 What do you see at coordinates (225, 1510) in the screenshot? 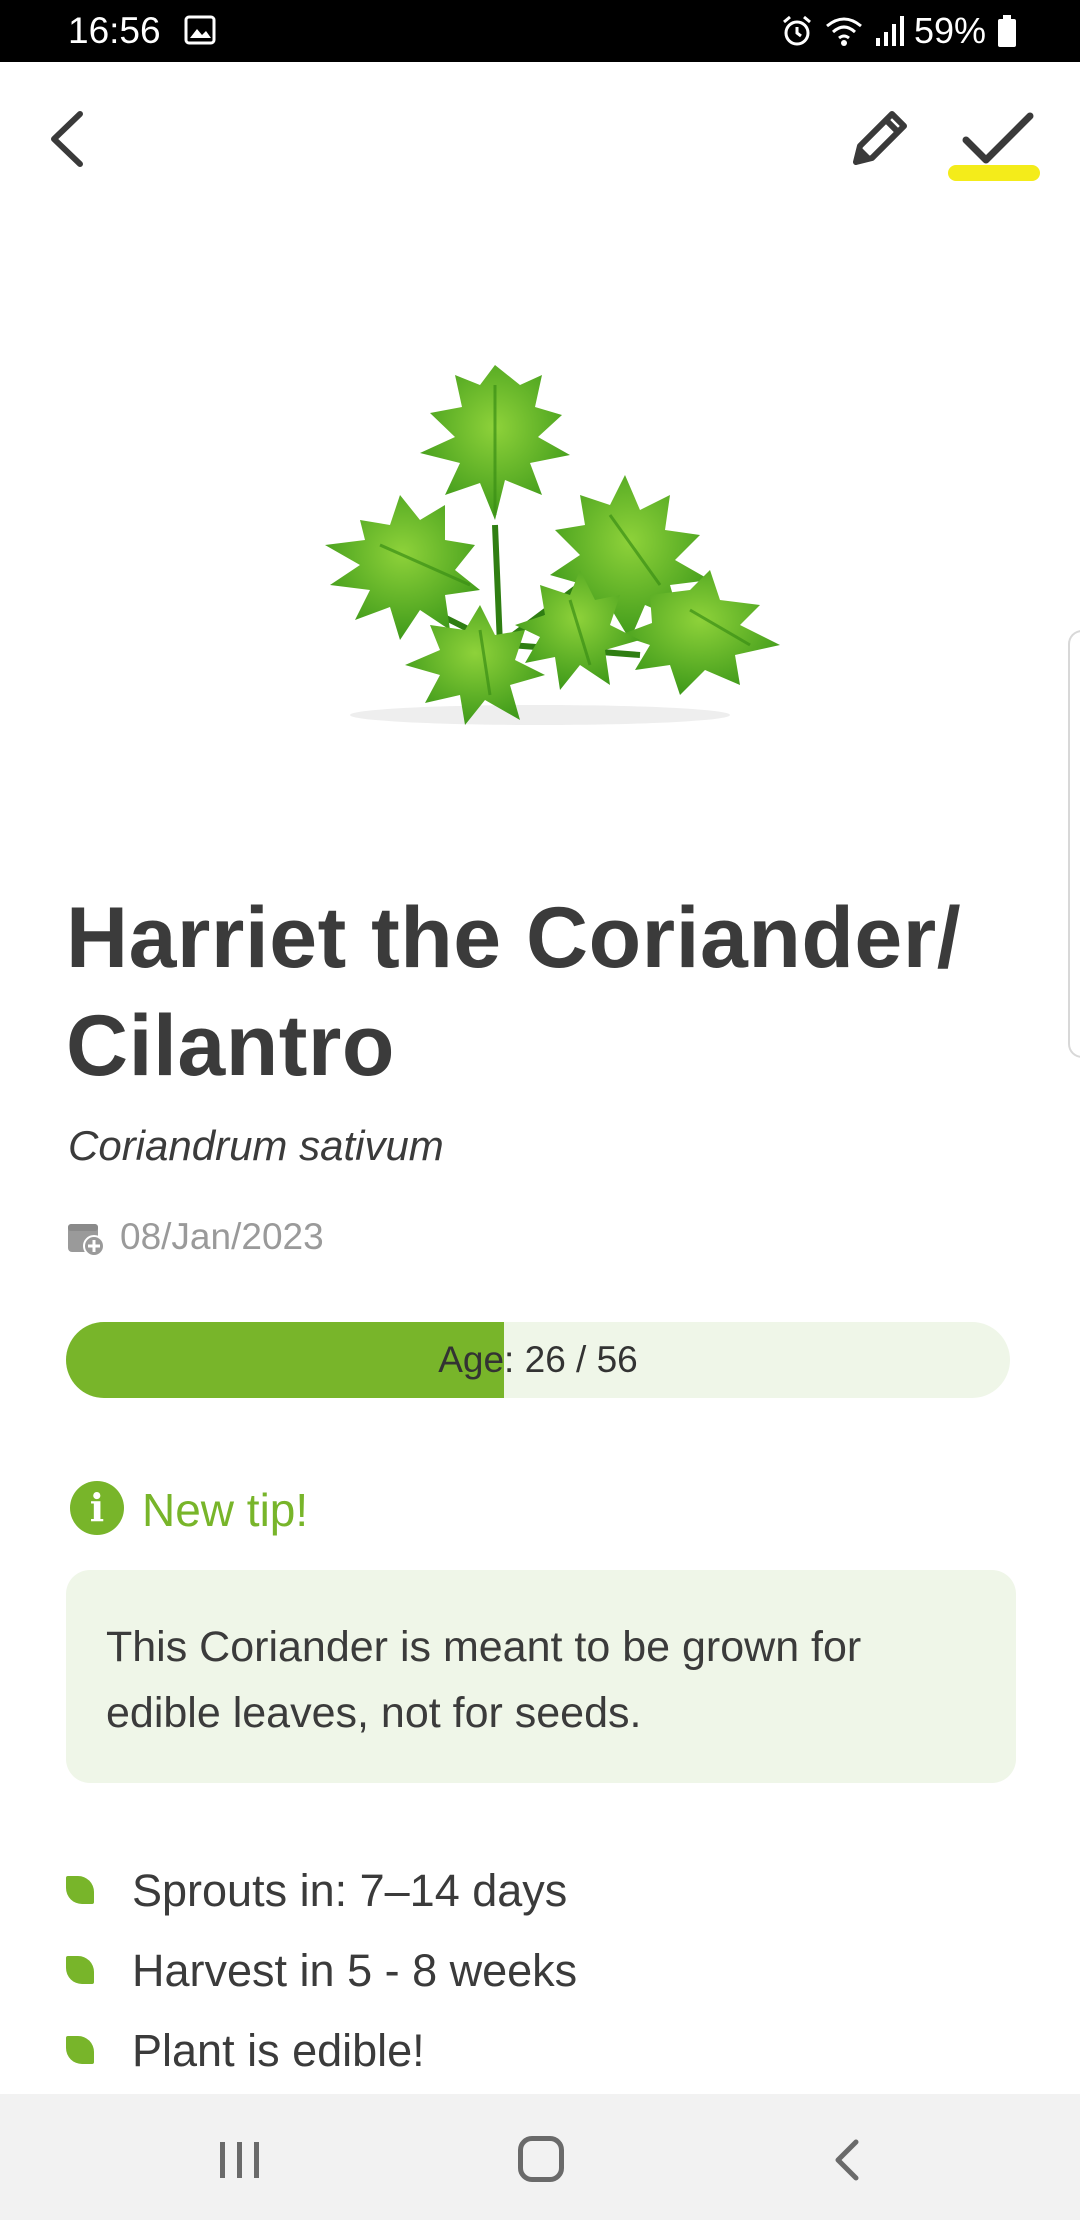
I see `tip-heading: New tip!` at bounding box center [225, 1510].